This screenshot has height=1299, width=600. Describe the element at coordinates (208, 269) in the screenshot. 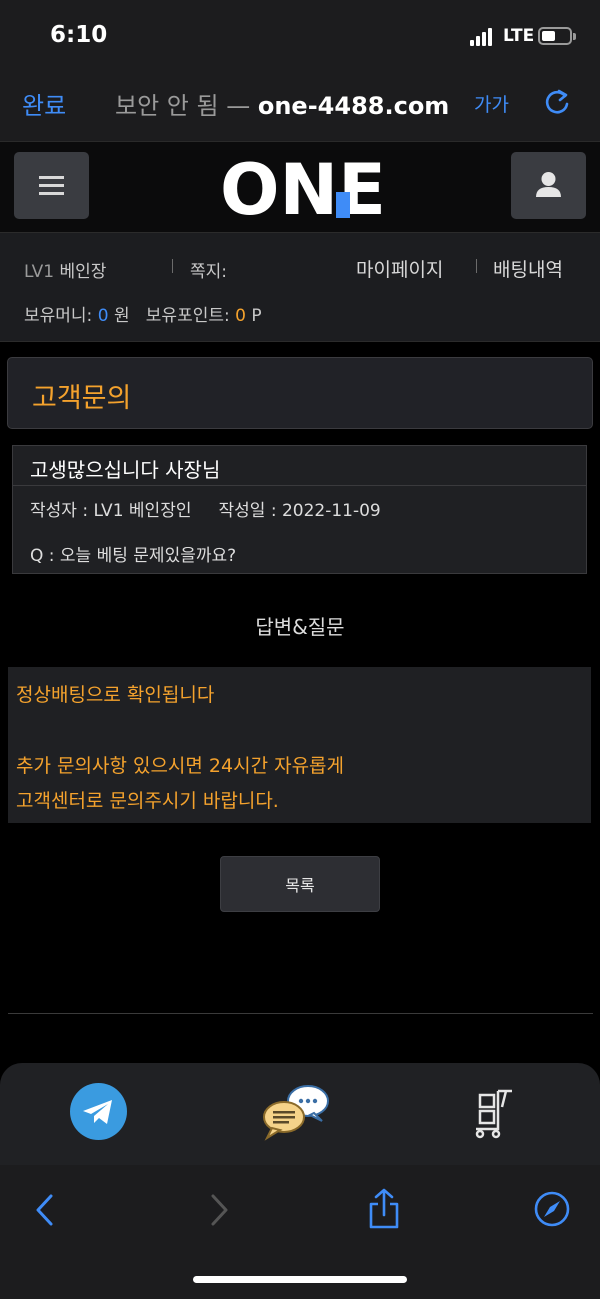

I see `memo-link: 쪽지:` at that location.